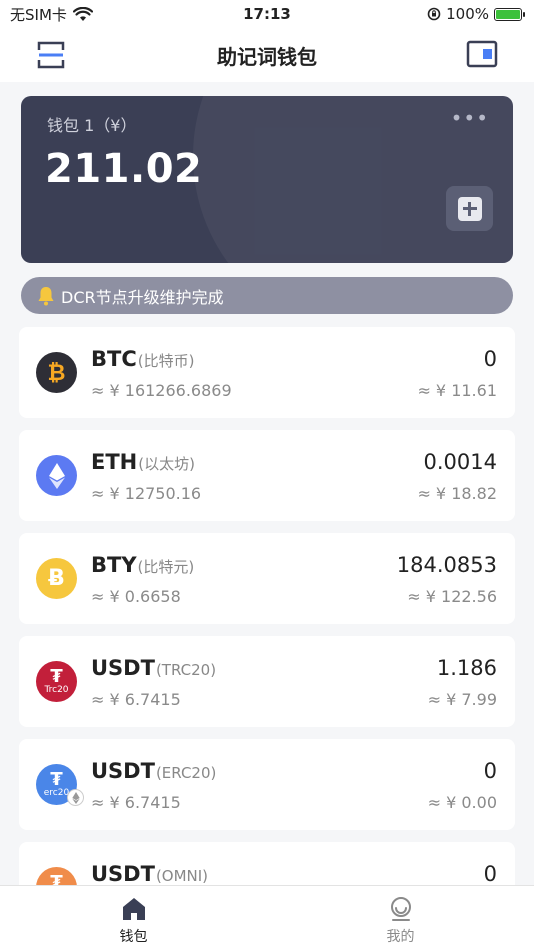  Describe the element at coordinates (166, 464) in the screenshot. I see `coin-subname: (以太坊)` at that location.